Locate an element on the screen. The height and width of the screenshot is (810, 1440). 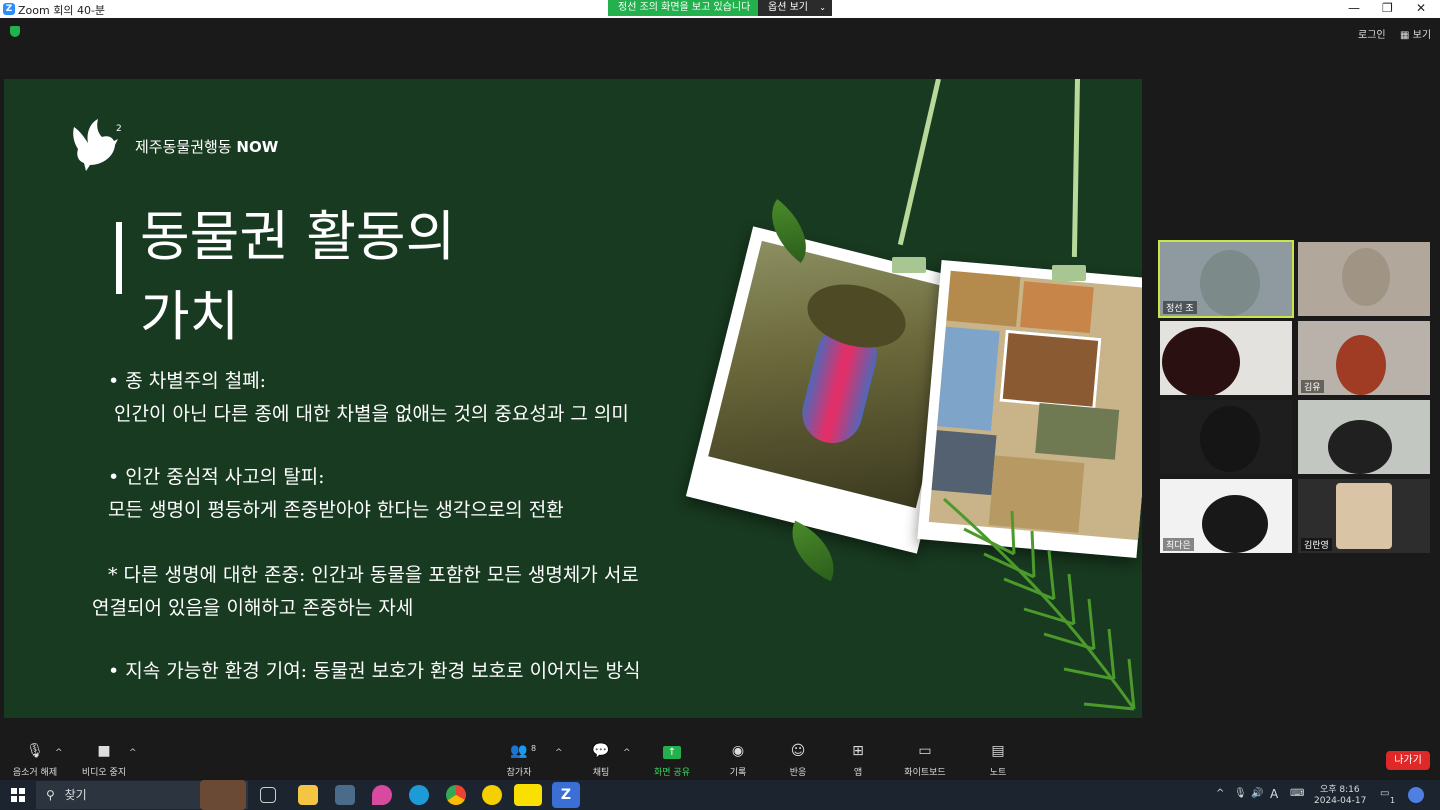
share-screen-icon: ↑ is located at coordinates (672, 751).